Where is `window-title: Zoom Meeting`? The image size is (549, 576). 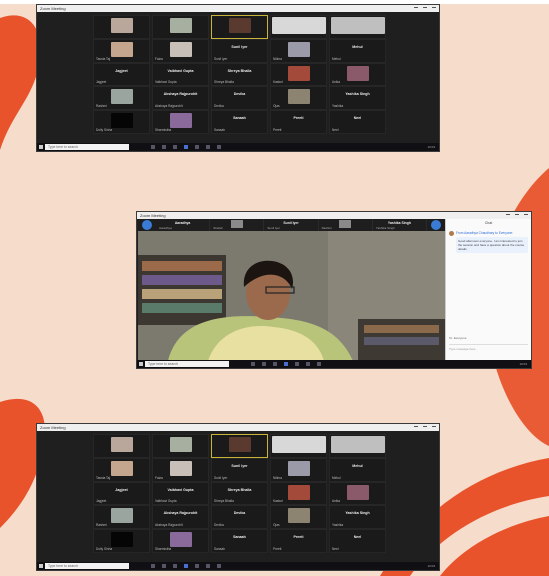
window-title: Zoom Meeting is located at coordinates (53, 427).